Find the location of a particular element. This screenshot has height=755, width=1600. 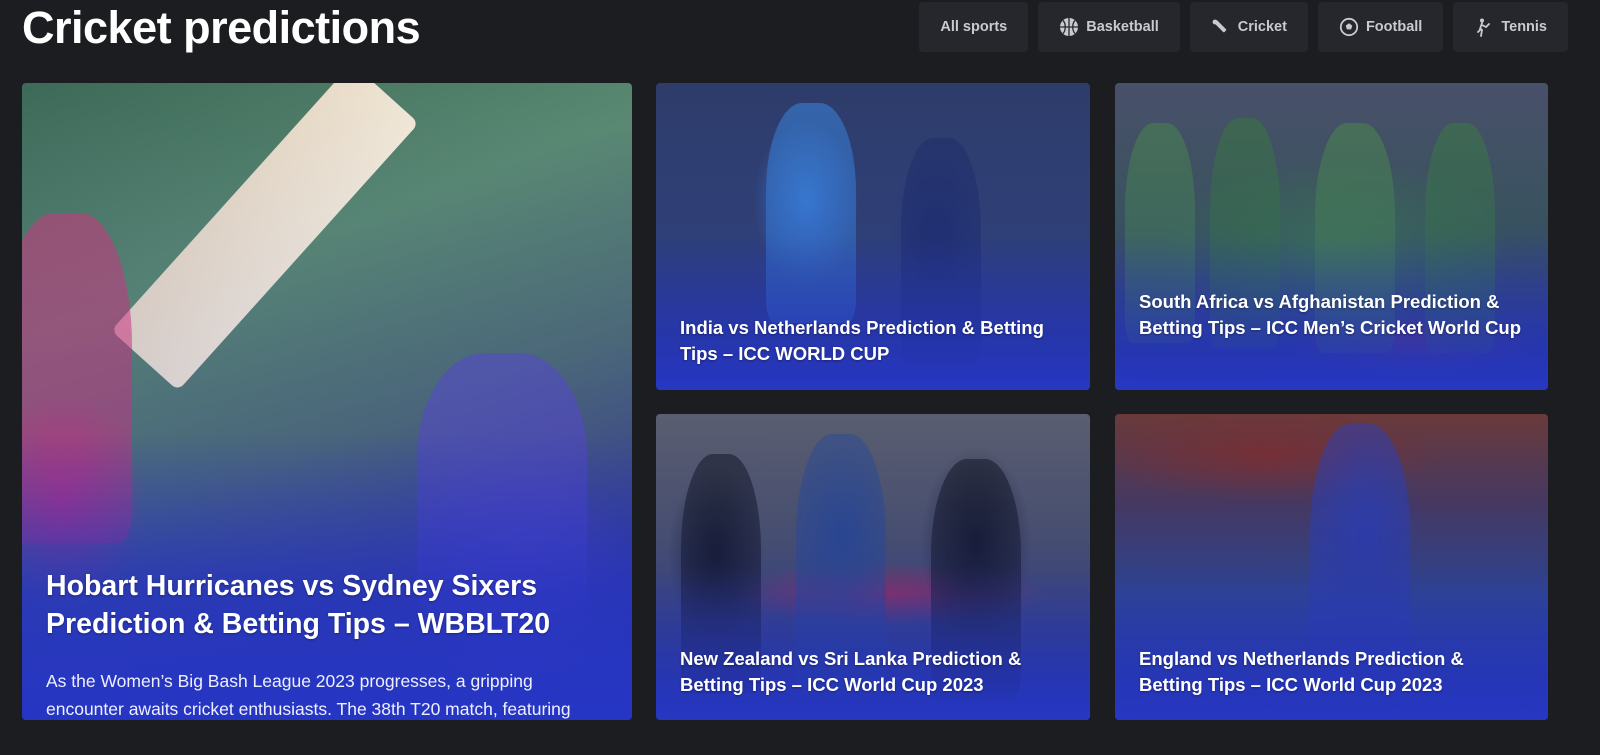

tab-football: Football is located at coordinates (1380, 27).